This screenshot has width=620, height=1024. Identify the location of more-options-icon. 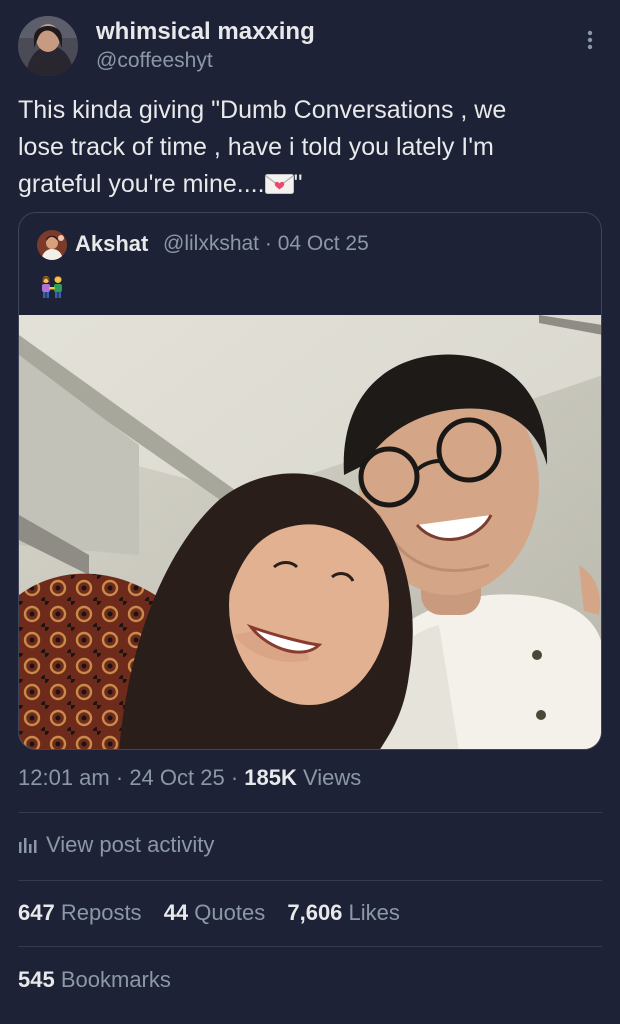
(590, 40).